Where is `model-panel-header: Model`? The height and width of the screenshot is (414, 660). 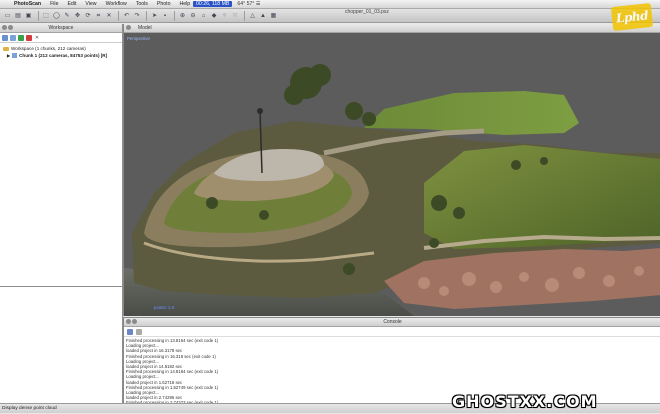 model-panel-header: Model is located at coordinates (392, 28).